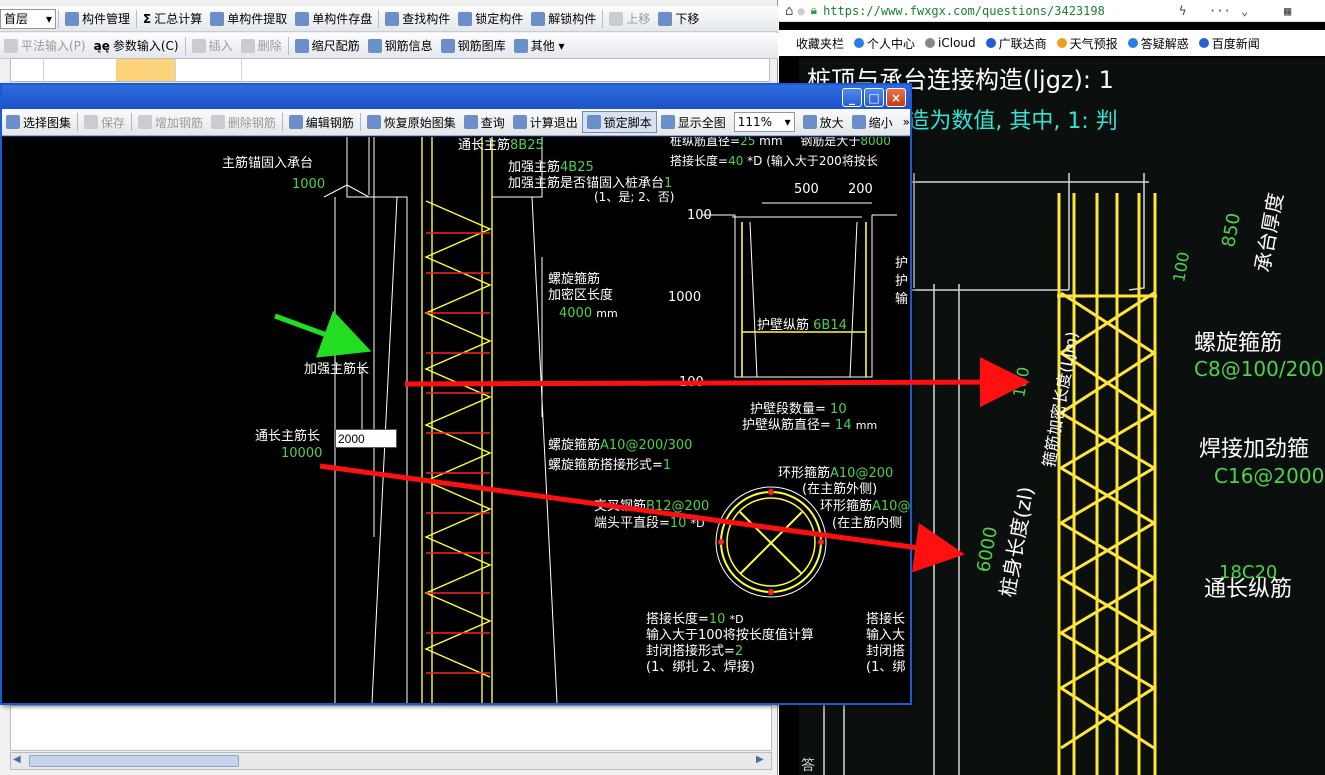 Image resolution: width=1325 pixels, height=775 pixels. I want to click on dialog-toolbar-button-7-label: 计算退出, so click(553, 122).